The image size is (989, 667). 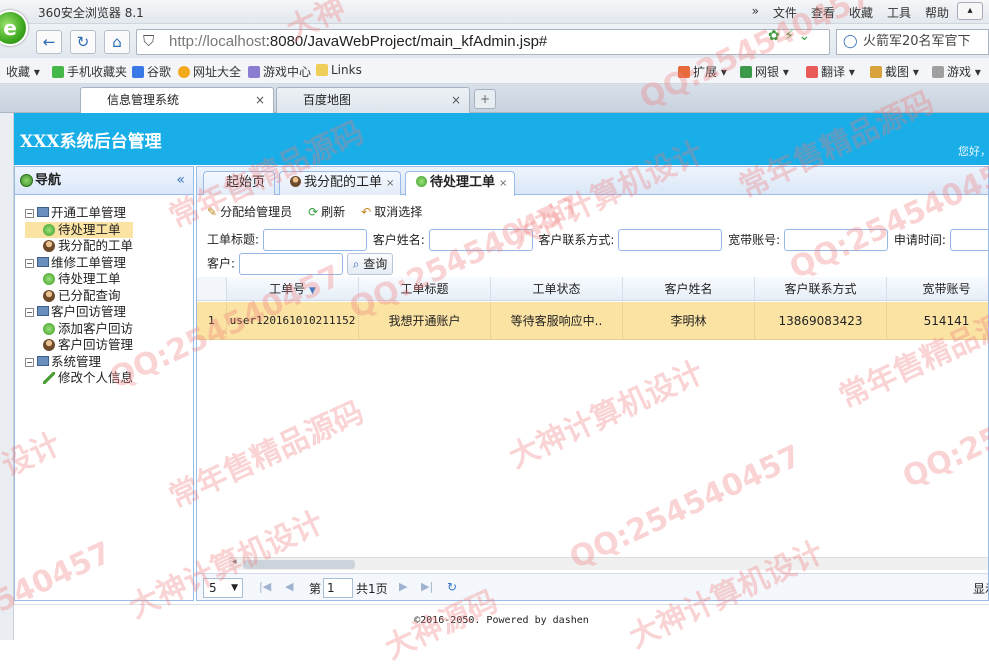 What do you see at coordinates (406, 41) in the screenshot?
I see `url-path: :8080/JavaWebProject/main_kfAdmin.jsp#` at bounding box center [406, 41].